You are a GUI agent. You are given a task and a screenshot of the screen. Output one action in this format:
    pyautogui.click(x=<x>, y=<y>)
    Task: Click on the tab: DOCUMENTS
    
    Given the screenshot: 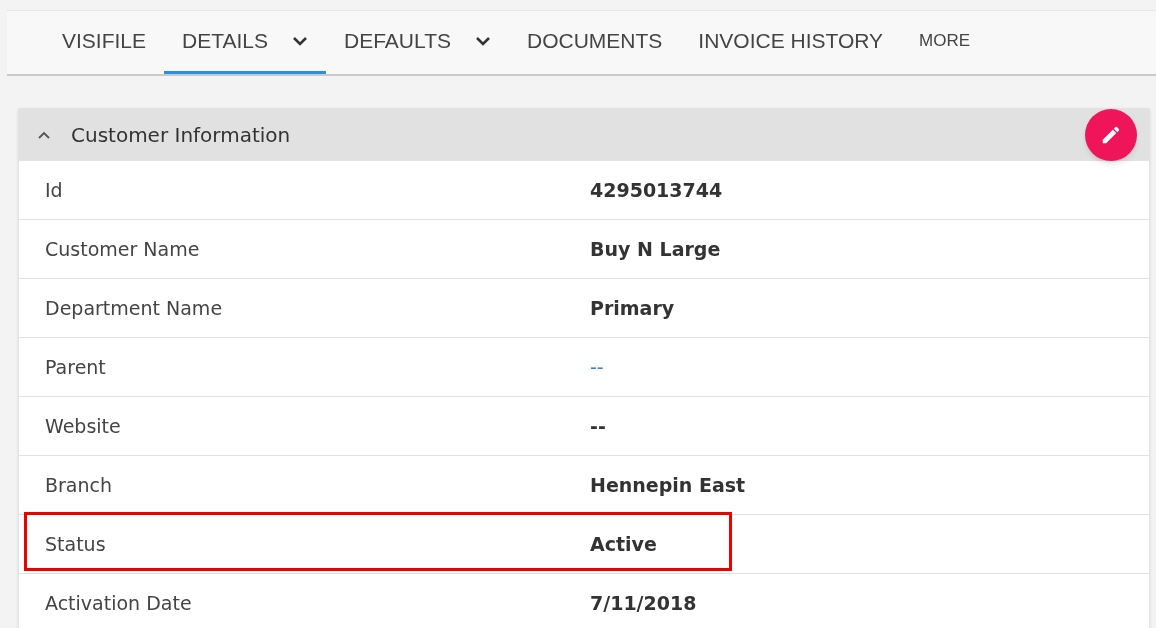 What is the action you would take?
    pyautogui.click(x=594, y=42)
    